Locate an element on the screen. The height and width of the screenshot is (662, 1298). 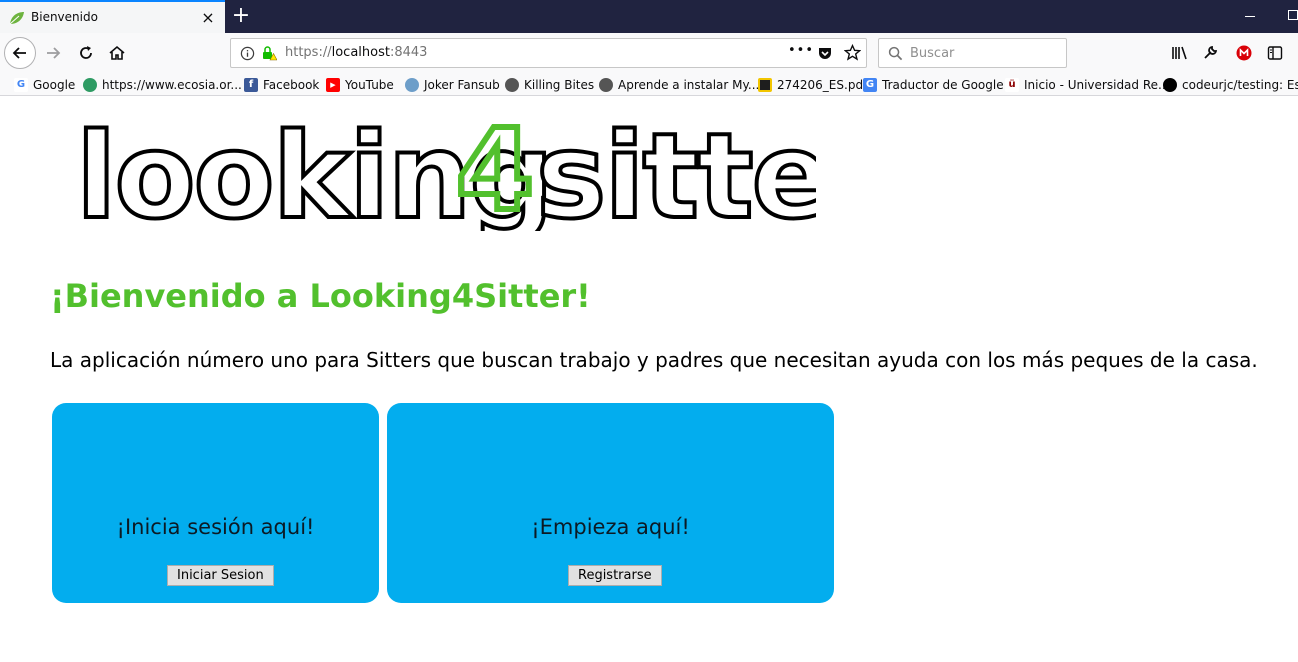
bookmark-killing-bites: Killing Bites is located at coordinates (549, 84).